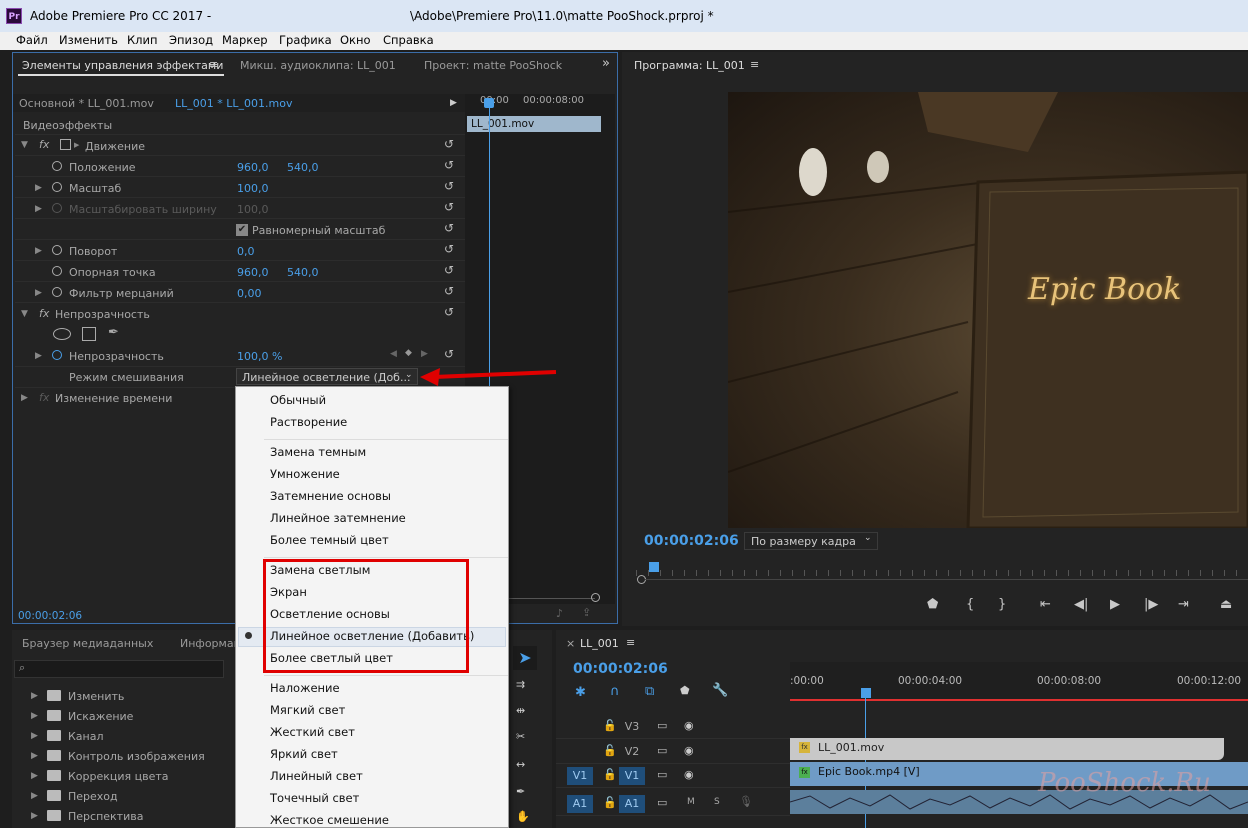 The image size is (1248, 828). Describe the element at coordinates (38, 251) in the screenshot. I see `rotation-expand-icon: ▶` at that location.